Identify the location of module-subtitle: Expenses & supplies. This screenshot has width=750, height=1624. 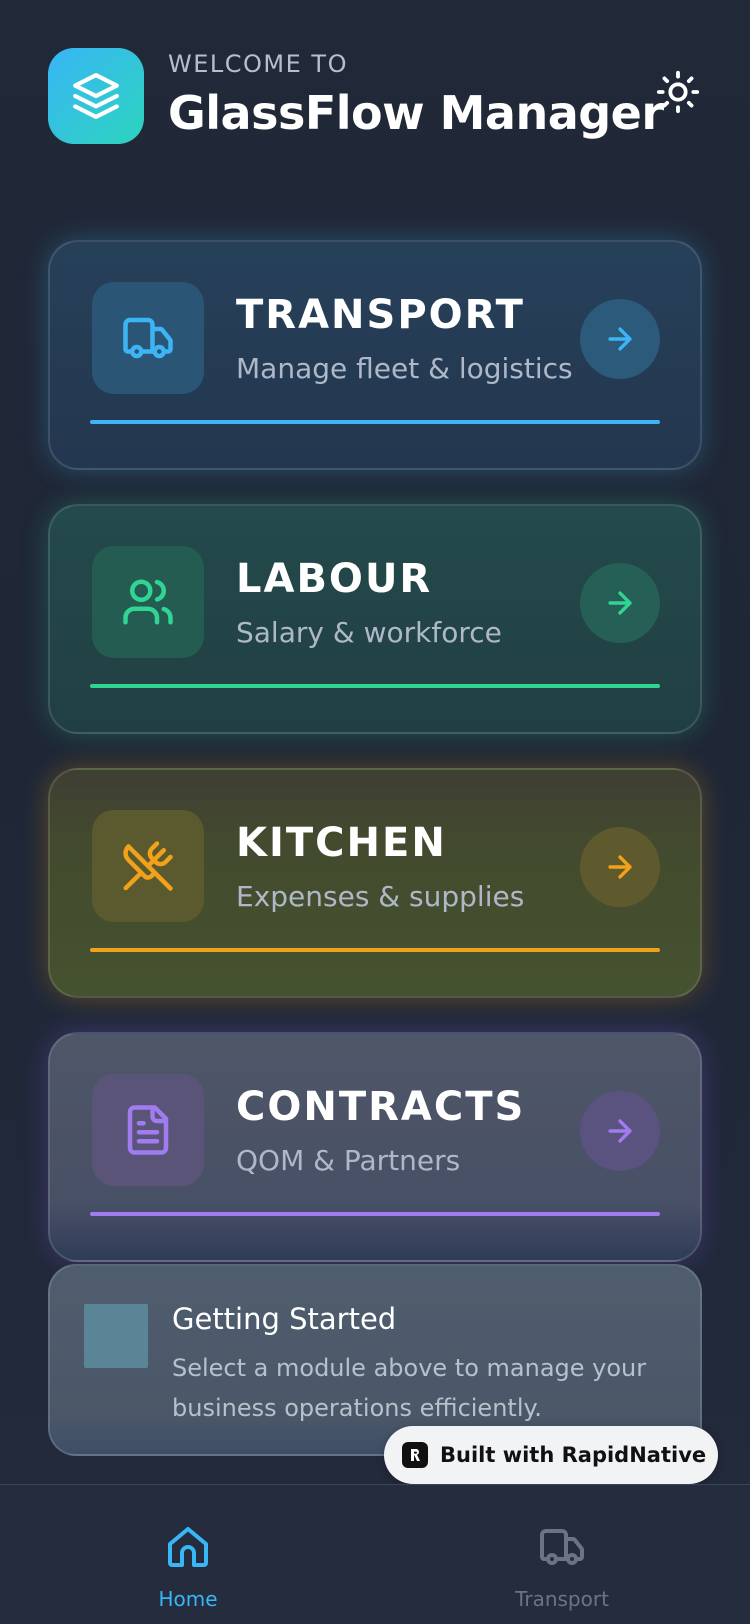
(380, 896).